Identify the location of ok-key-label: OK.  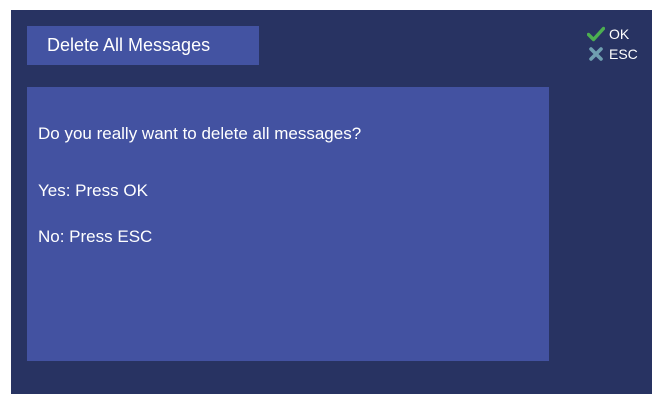
(619, 34).